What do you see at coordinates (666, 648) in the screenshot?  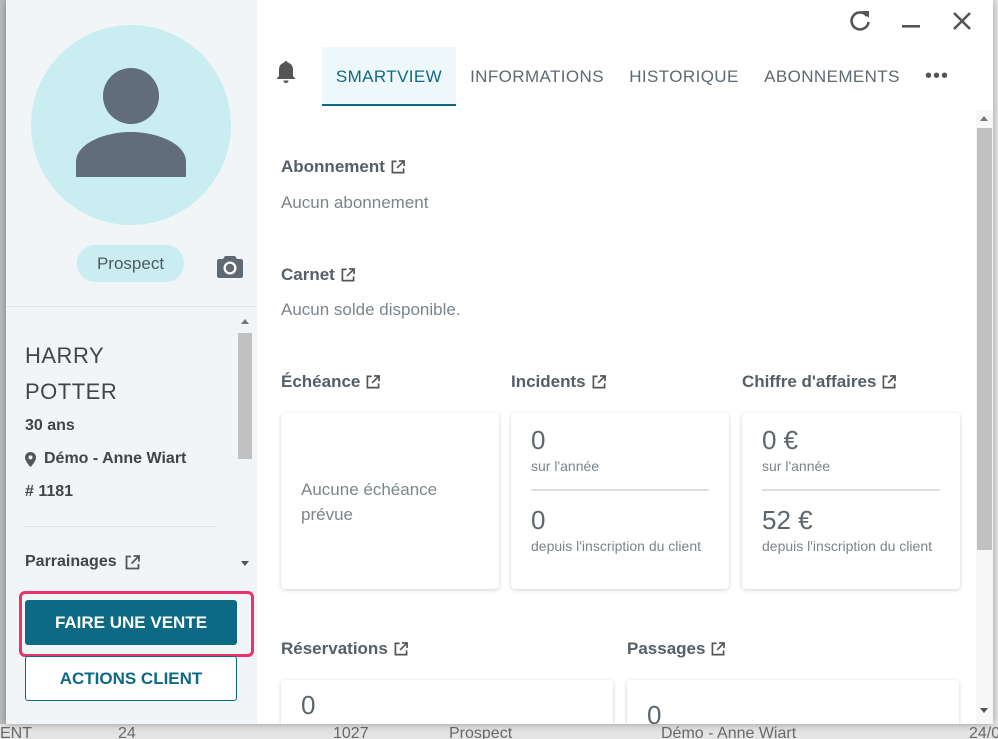 I see `section-title: Passages` at bounding box center [666, 648].